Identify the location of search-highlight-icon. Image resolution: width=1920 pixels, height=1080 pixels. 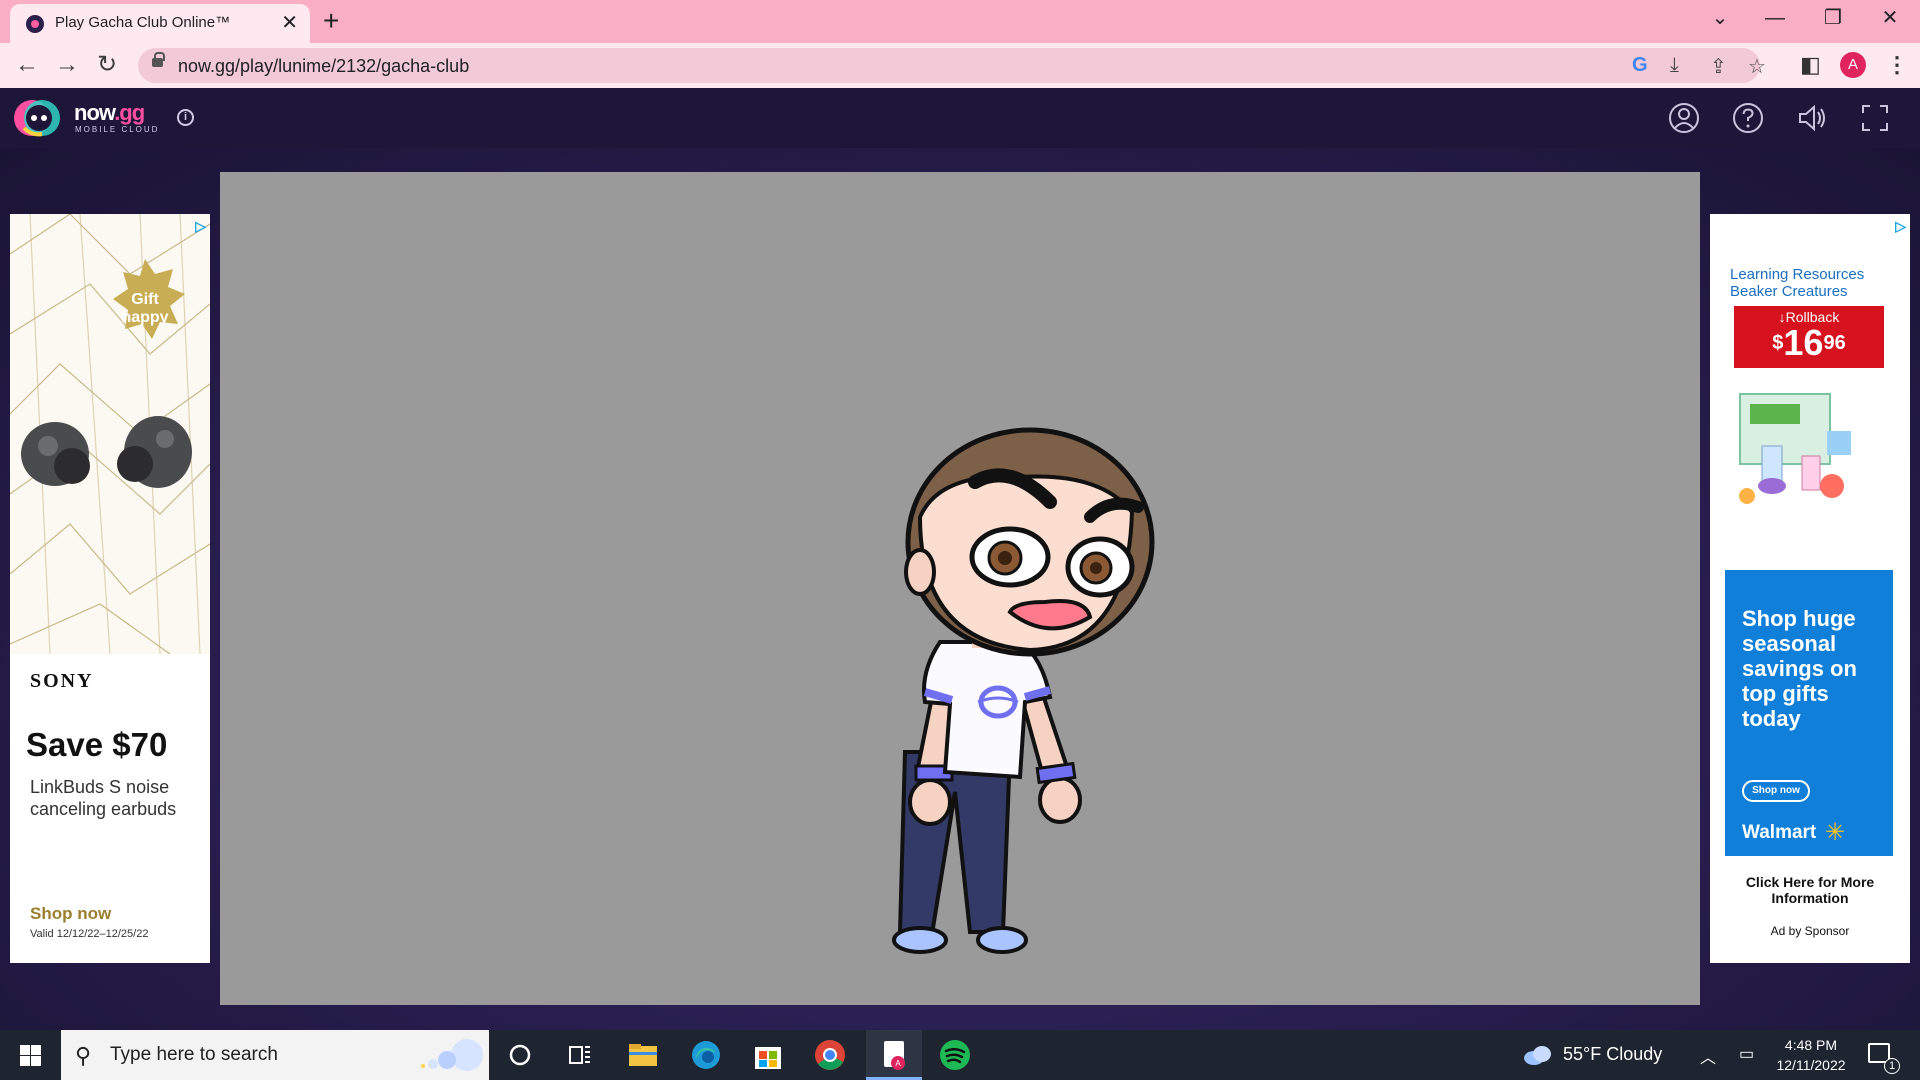
(452, 1055).